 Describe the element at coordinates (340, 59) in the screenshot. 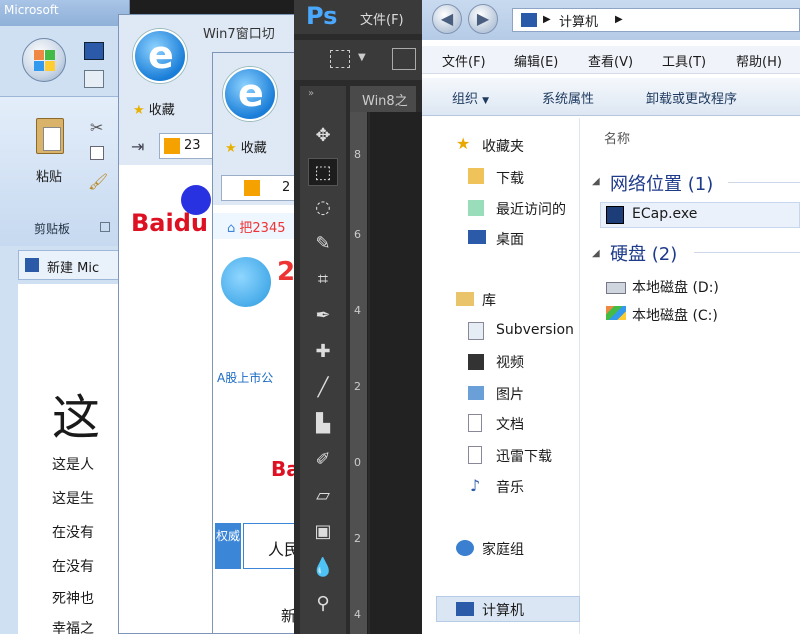

I see `marquee-option-icon` at that location.